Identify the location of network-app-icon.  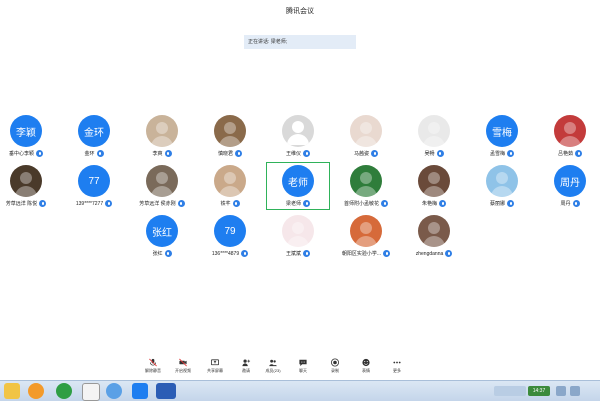
(114, 391).